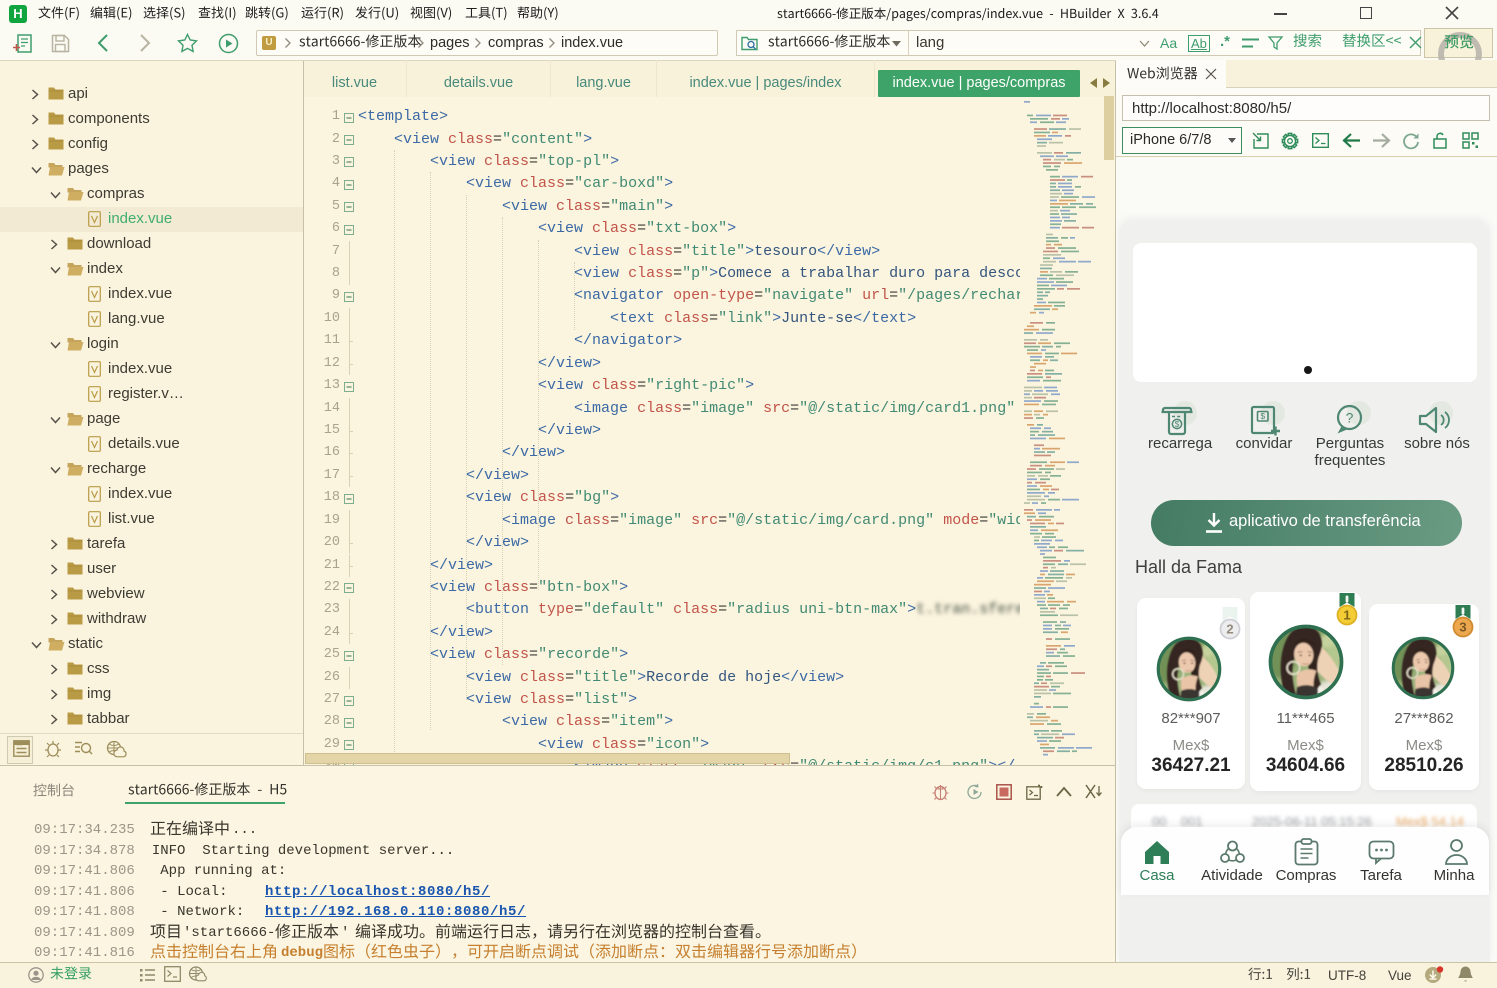 The height and width of the screenshot is (988, 1497). Describe the element at coordinates (1229, 629) in the screenshot. I see `svg-text: 2` at that location.